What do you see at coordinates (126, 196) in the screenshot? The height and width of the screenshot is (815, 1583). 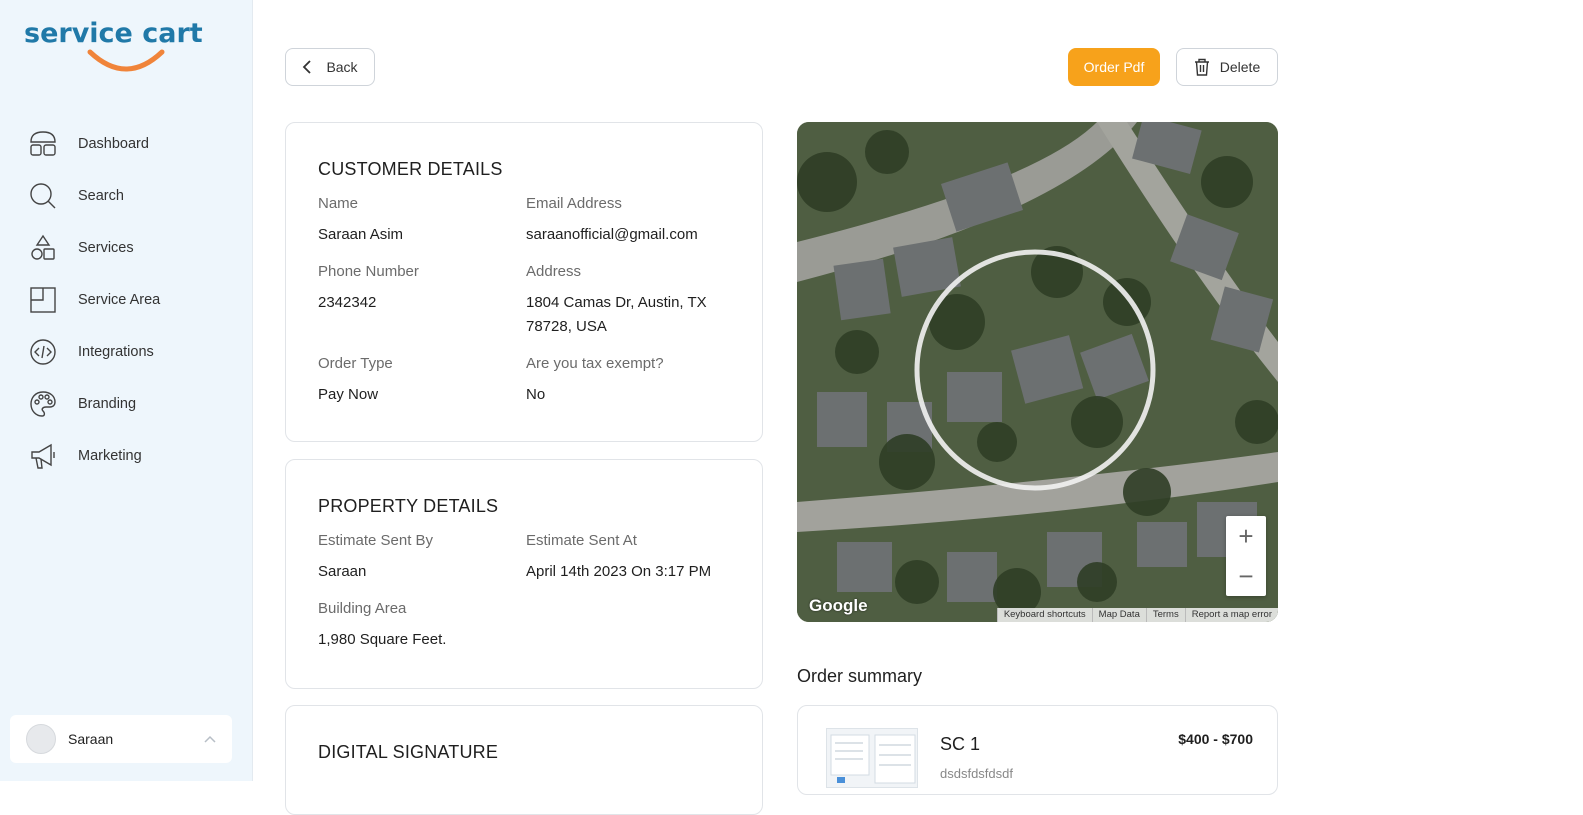 I see `sidebar-item-search: Search` at bounding box center [126, 196].